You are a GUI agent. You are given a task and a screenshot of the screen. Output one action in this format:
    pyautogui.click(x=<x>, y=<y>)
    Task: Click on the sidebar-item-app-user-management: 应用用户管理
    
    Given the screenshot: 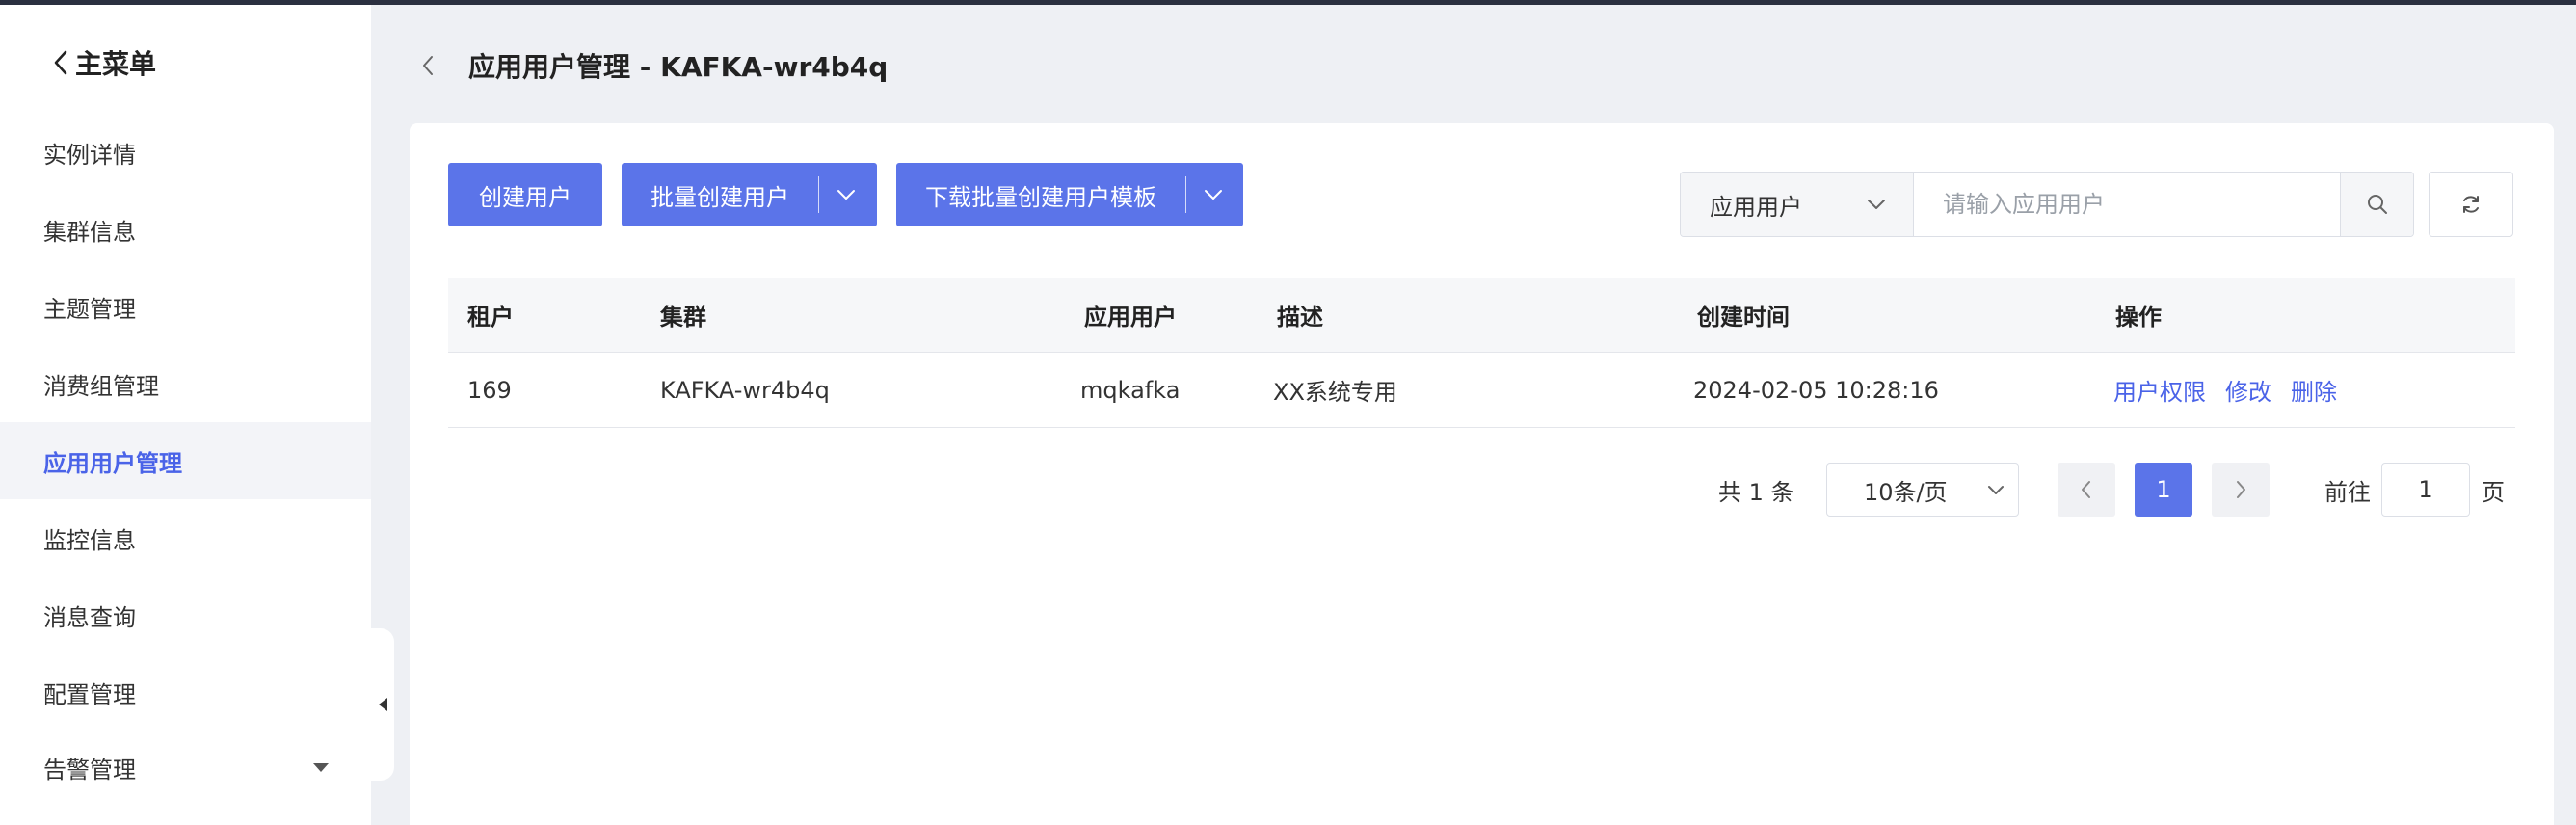 What is the action you would take?
    pyautogui.click(x=185, y=460)
    